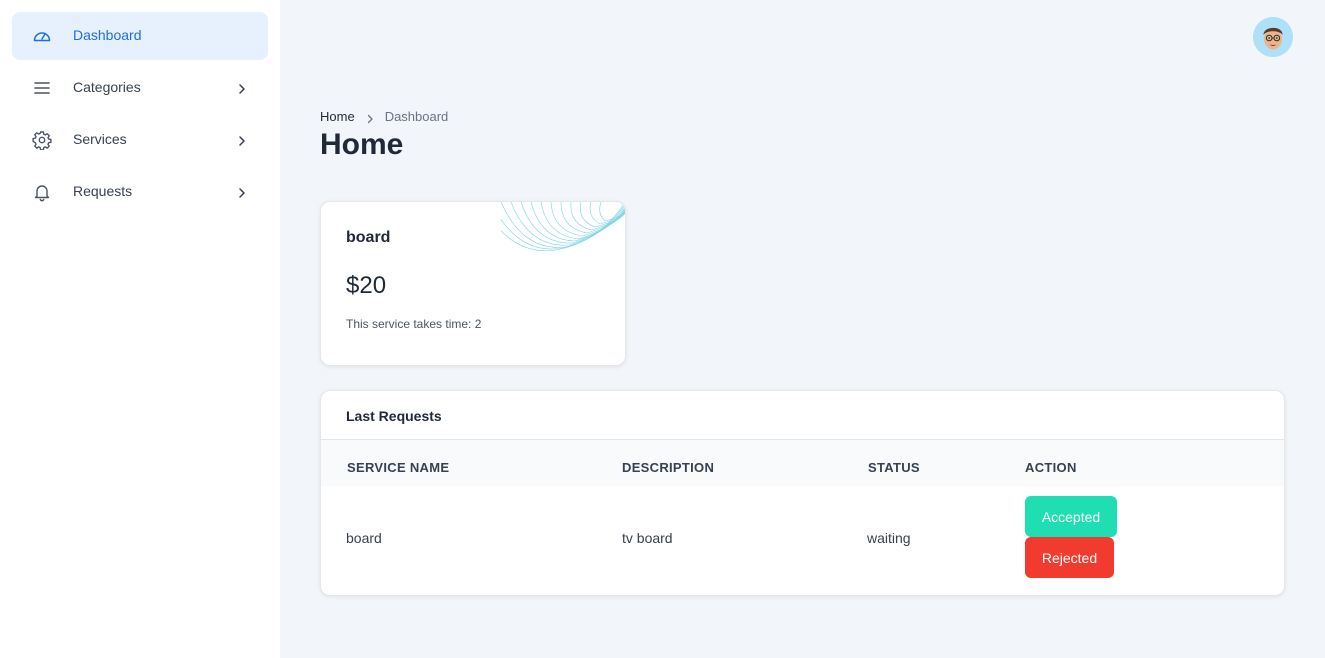 The height and width of the screenshot is (658, 1325). I want to click on speedometer-icon, so click(42, 36).